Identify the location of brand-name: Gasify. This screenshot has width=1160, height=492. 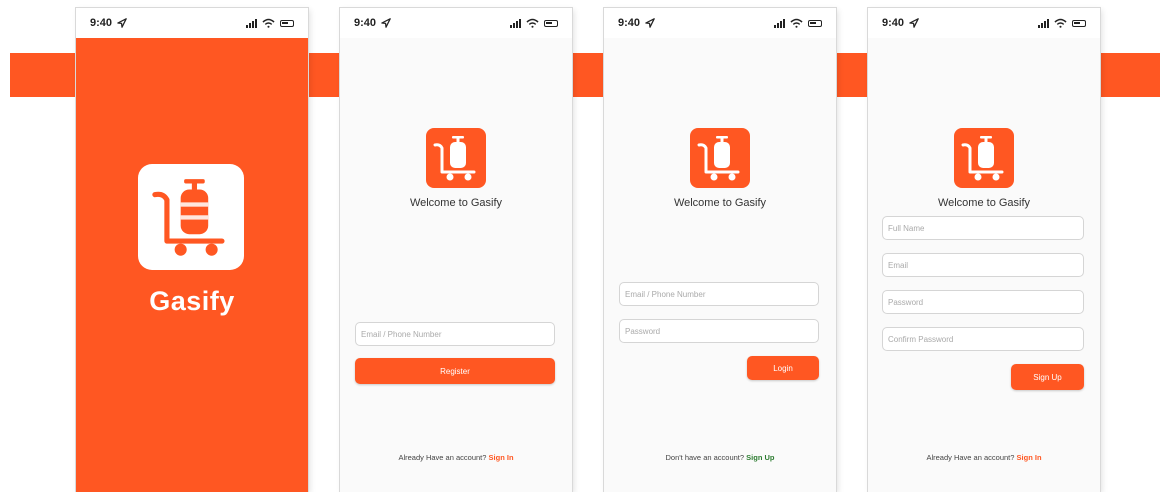
(192, 301).